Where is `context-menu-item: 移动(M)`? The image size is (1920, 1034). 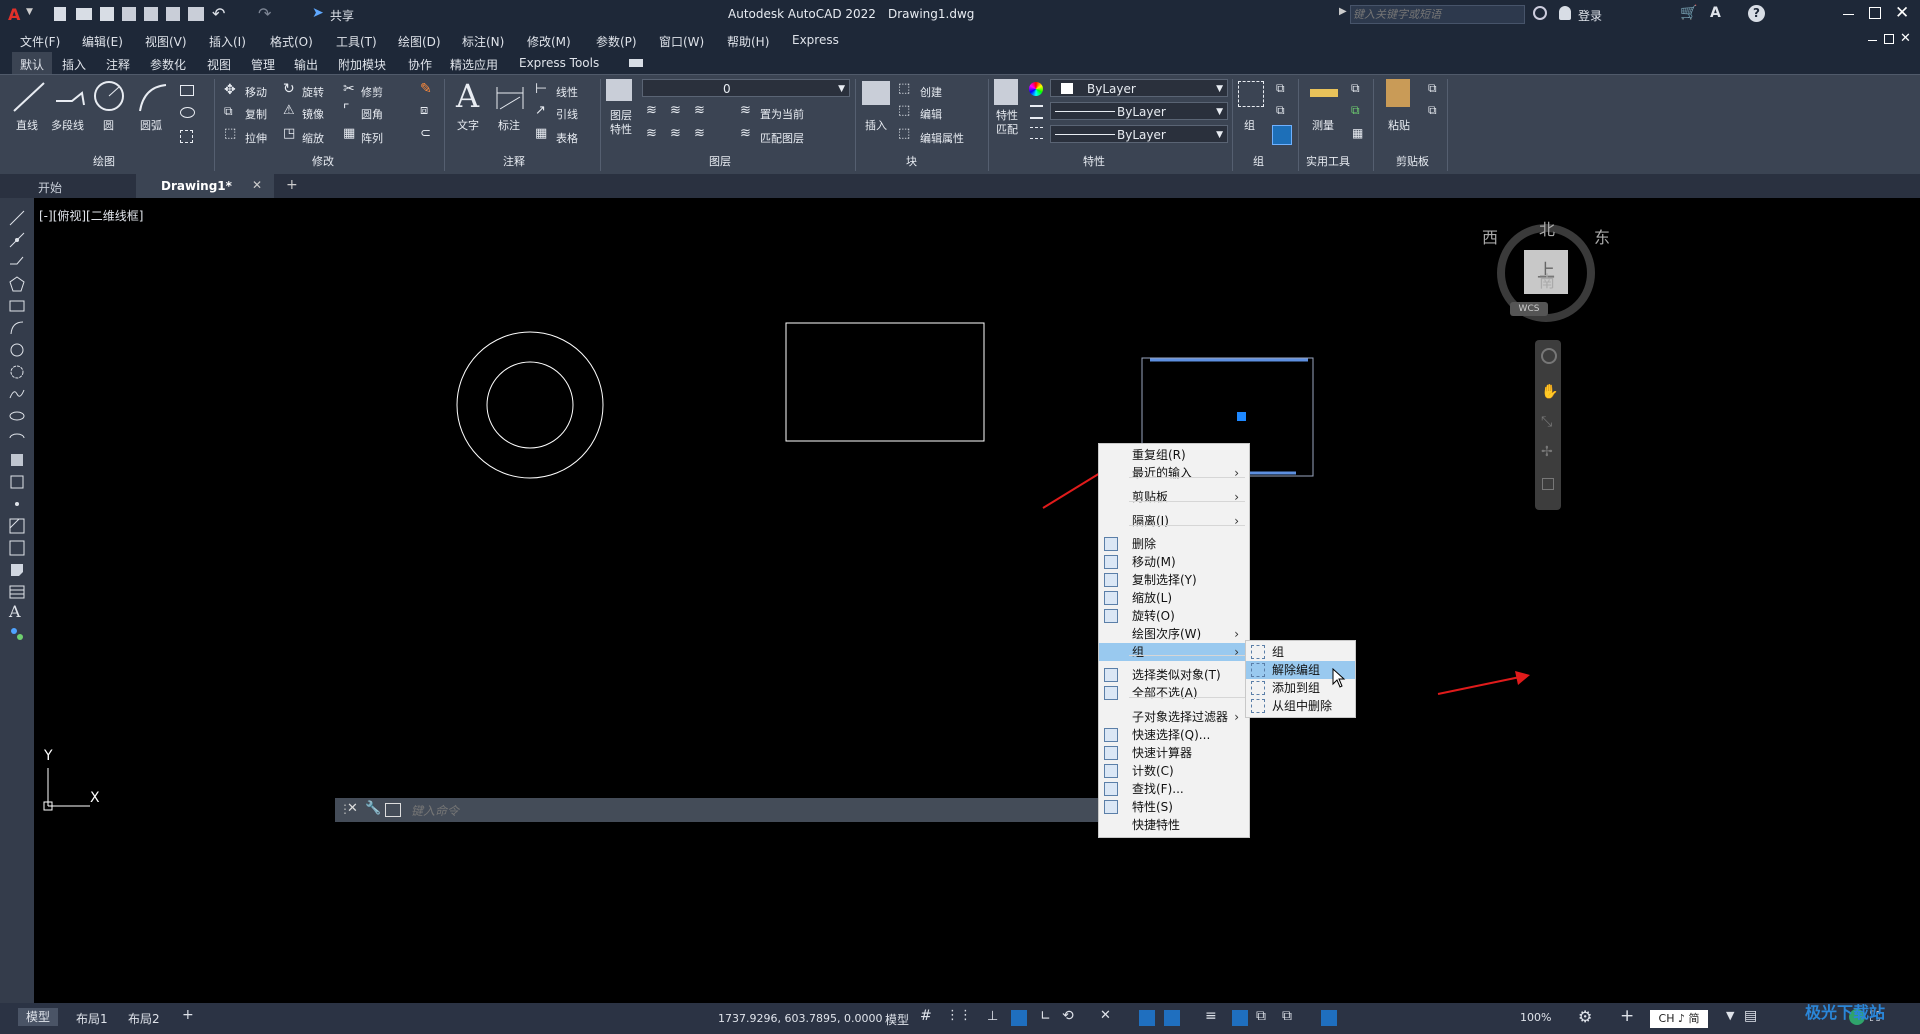 context-menu-item: 移动(M) is located at coordinates (1174, 562).